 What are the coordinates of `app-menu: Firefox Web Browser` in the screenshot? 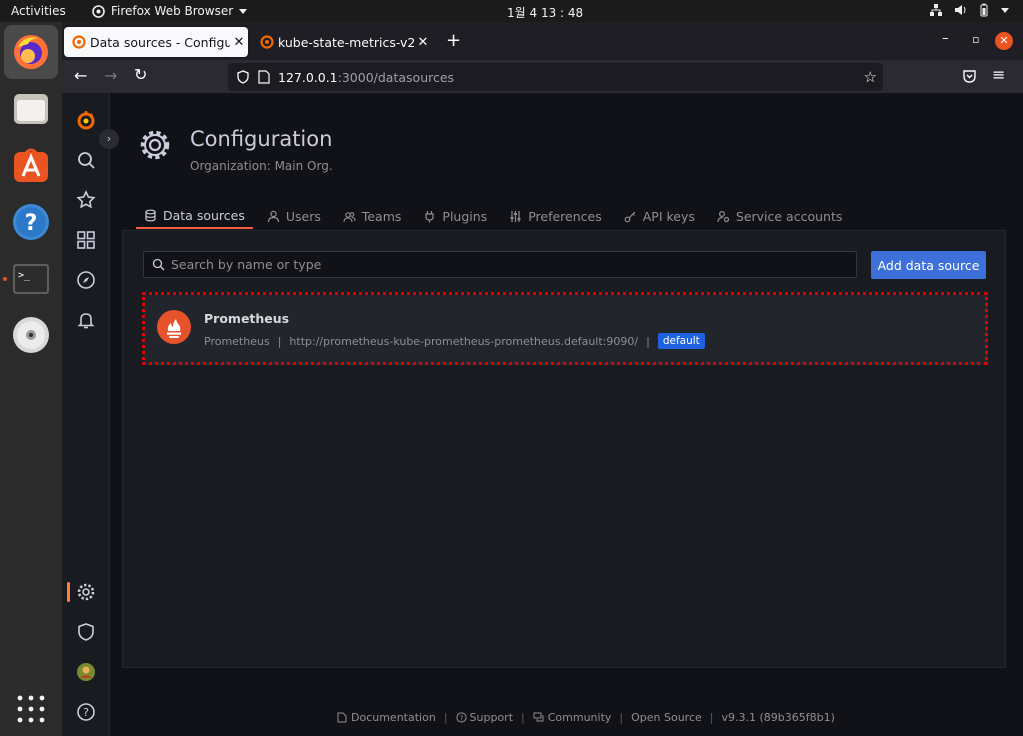 It's located at (170, 11).